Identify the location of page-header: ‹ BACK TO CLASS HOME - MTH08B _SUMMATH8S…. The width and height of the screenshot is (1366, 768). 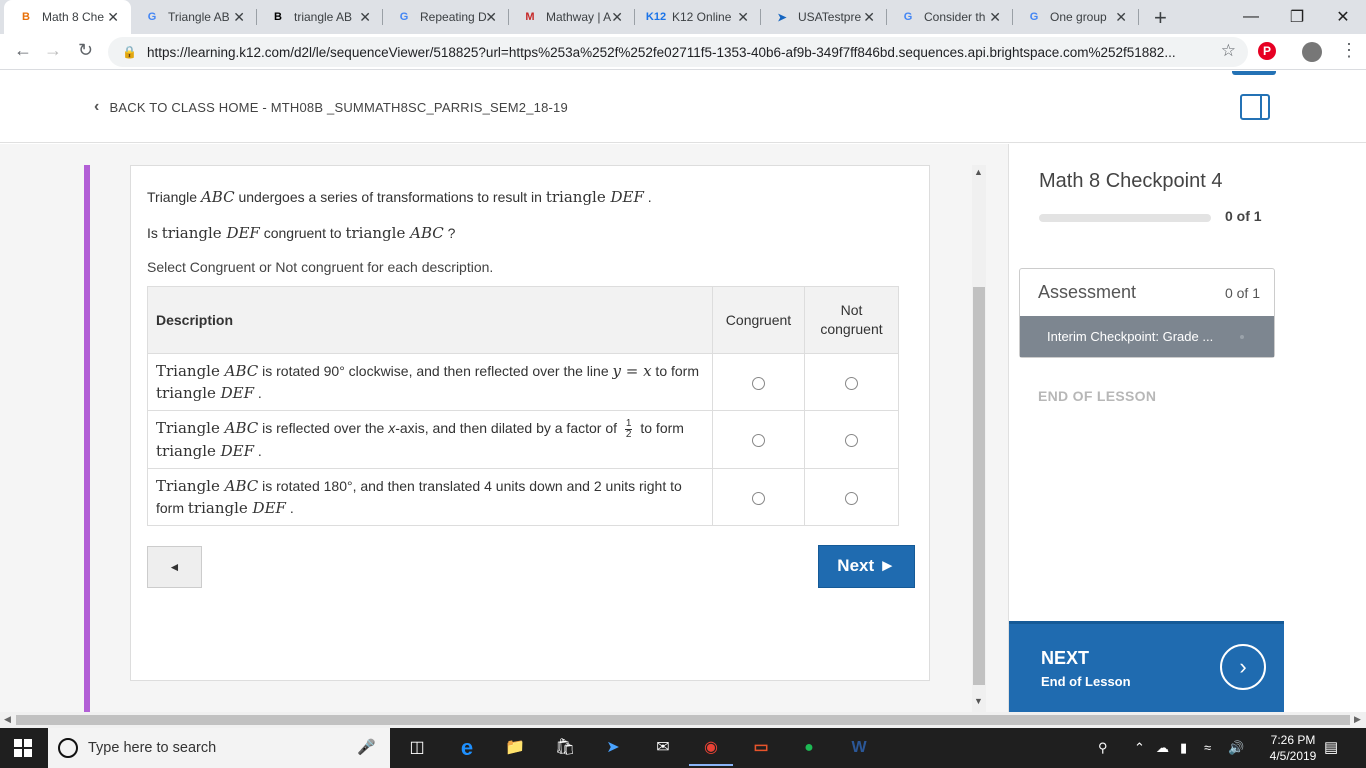
(683, 107).